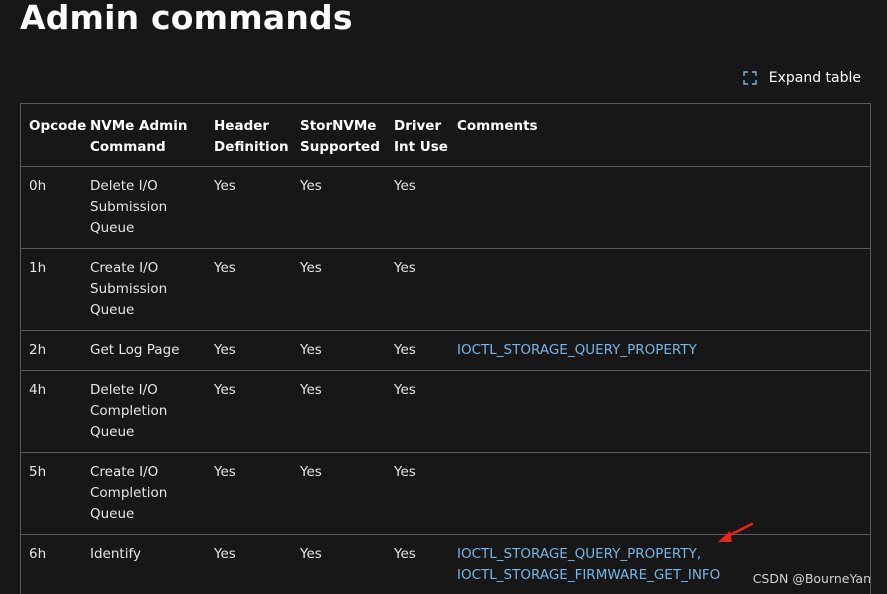  I want to click on command-cell: Delete I/O Completion Queue, so click(152, 412).